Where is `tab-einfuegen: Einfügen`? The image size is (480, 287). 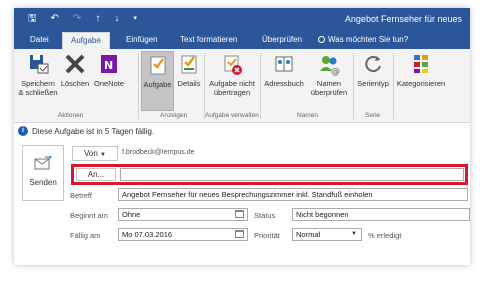 tab-einfuegen: Einfügen is located at coordinates (142, 40).